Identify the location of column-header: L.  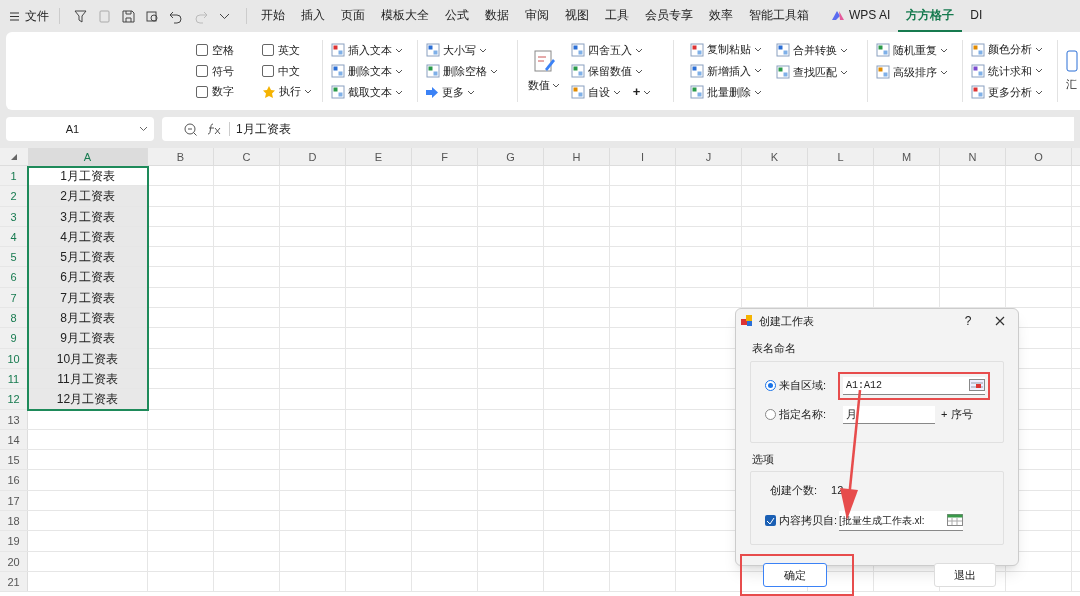
(841, 156).